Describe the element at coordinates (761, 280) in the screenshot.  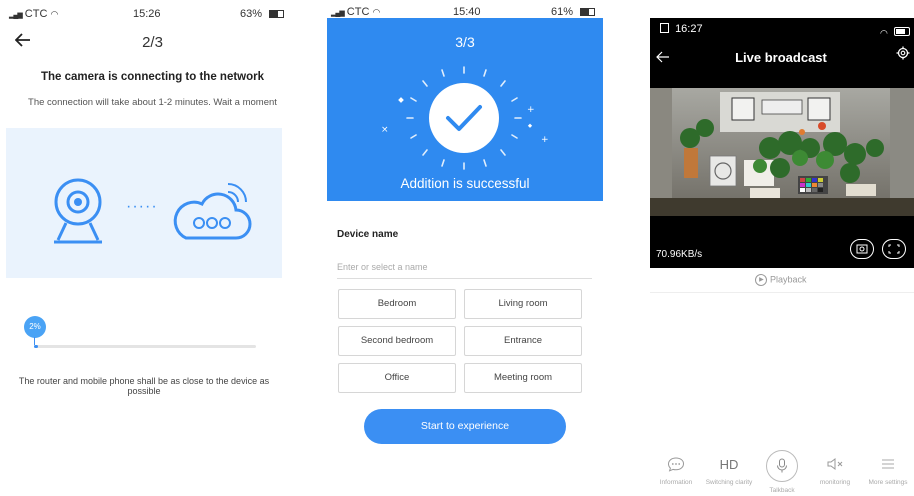
I see `playback-icon: ▶` at that location.